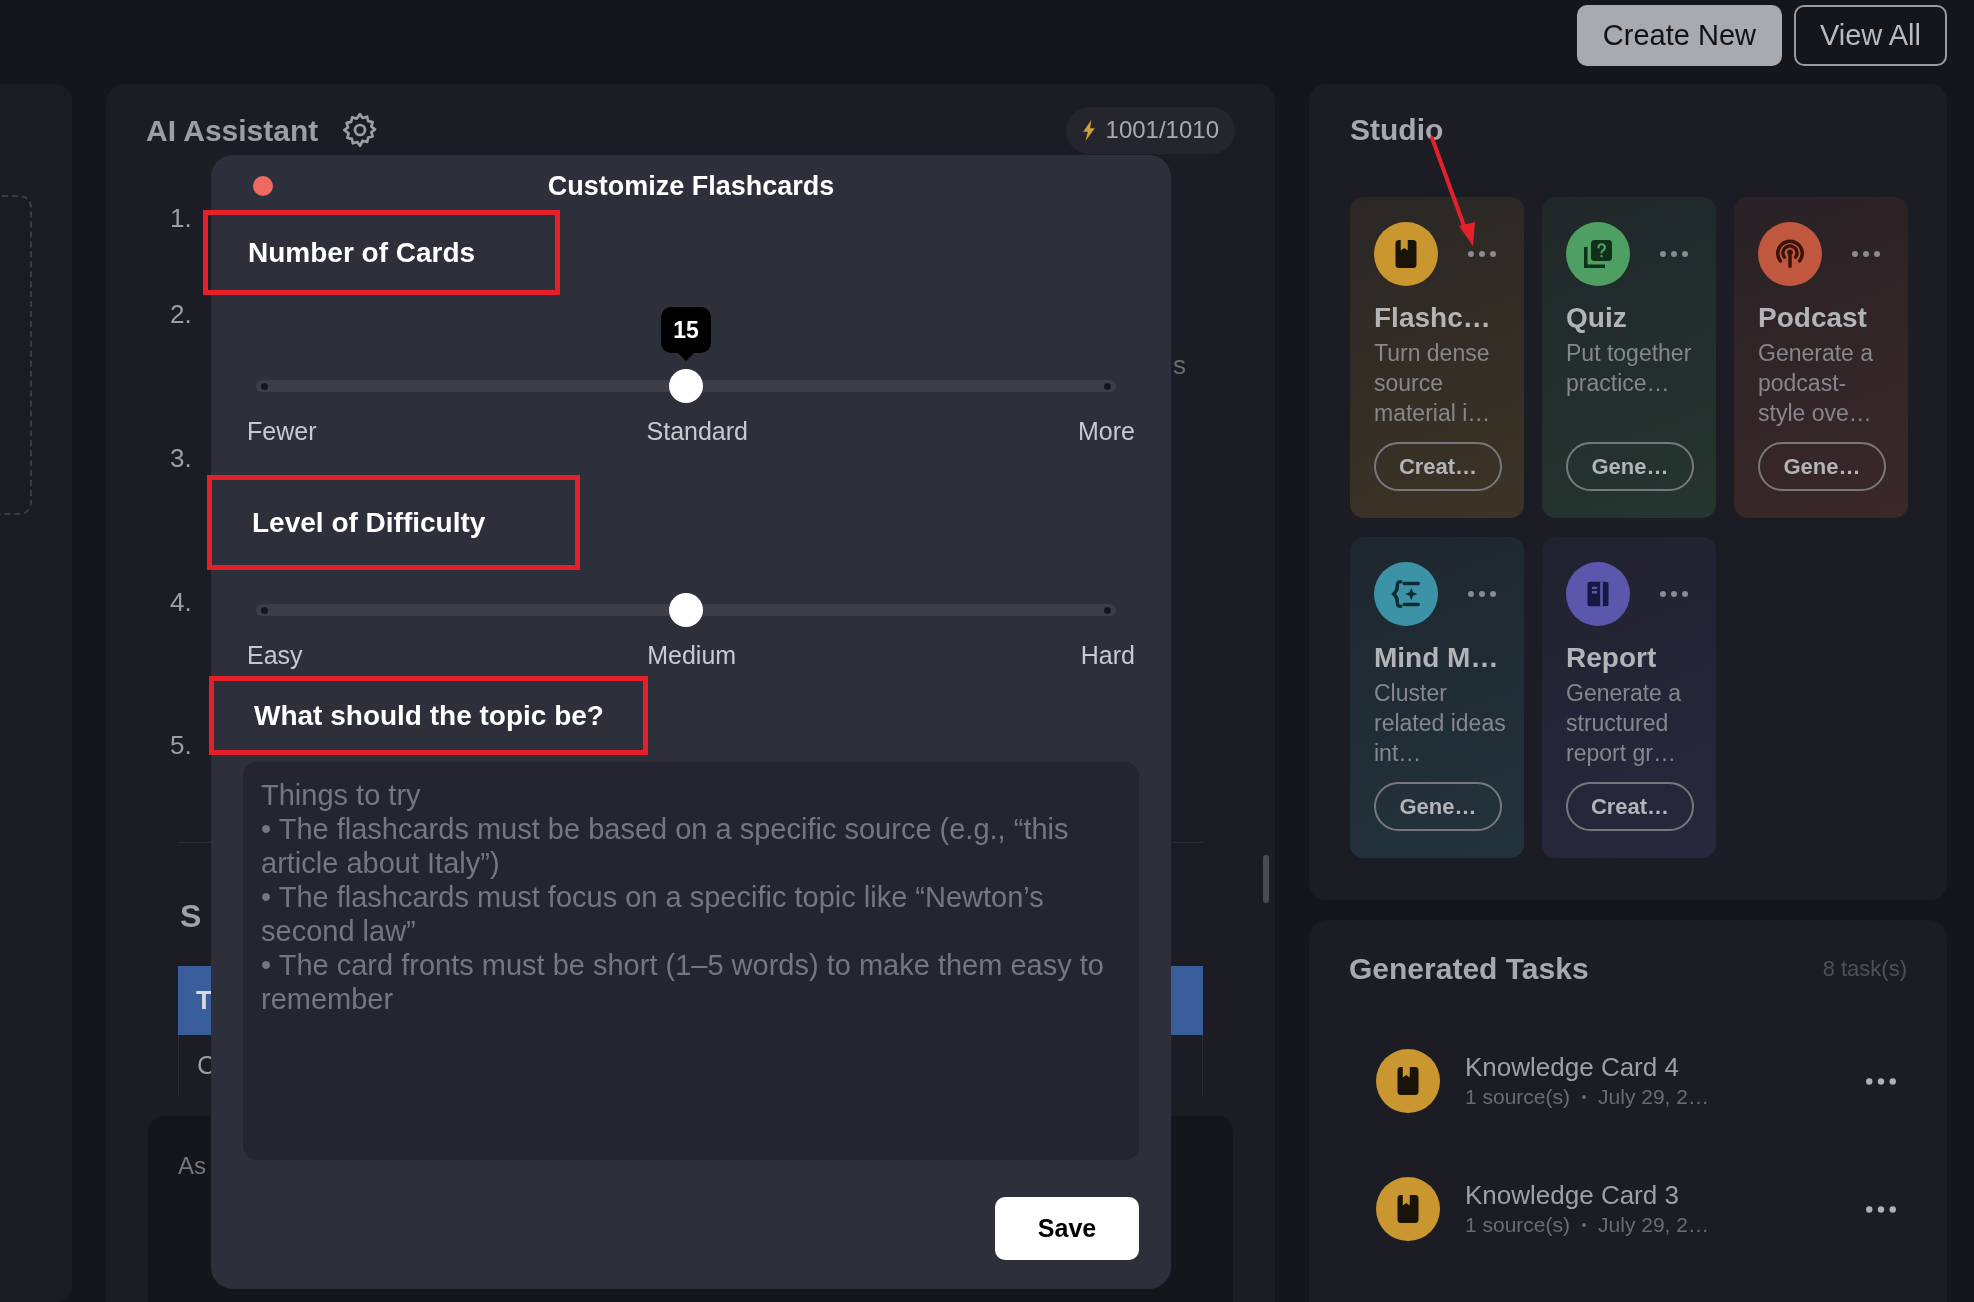 This screenshot has width=1974, height=1302. I want to click on task-title: Knowledge Card 3, so click(1572, 1195).